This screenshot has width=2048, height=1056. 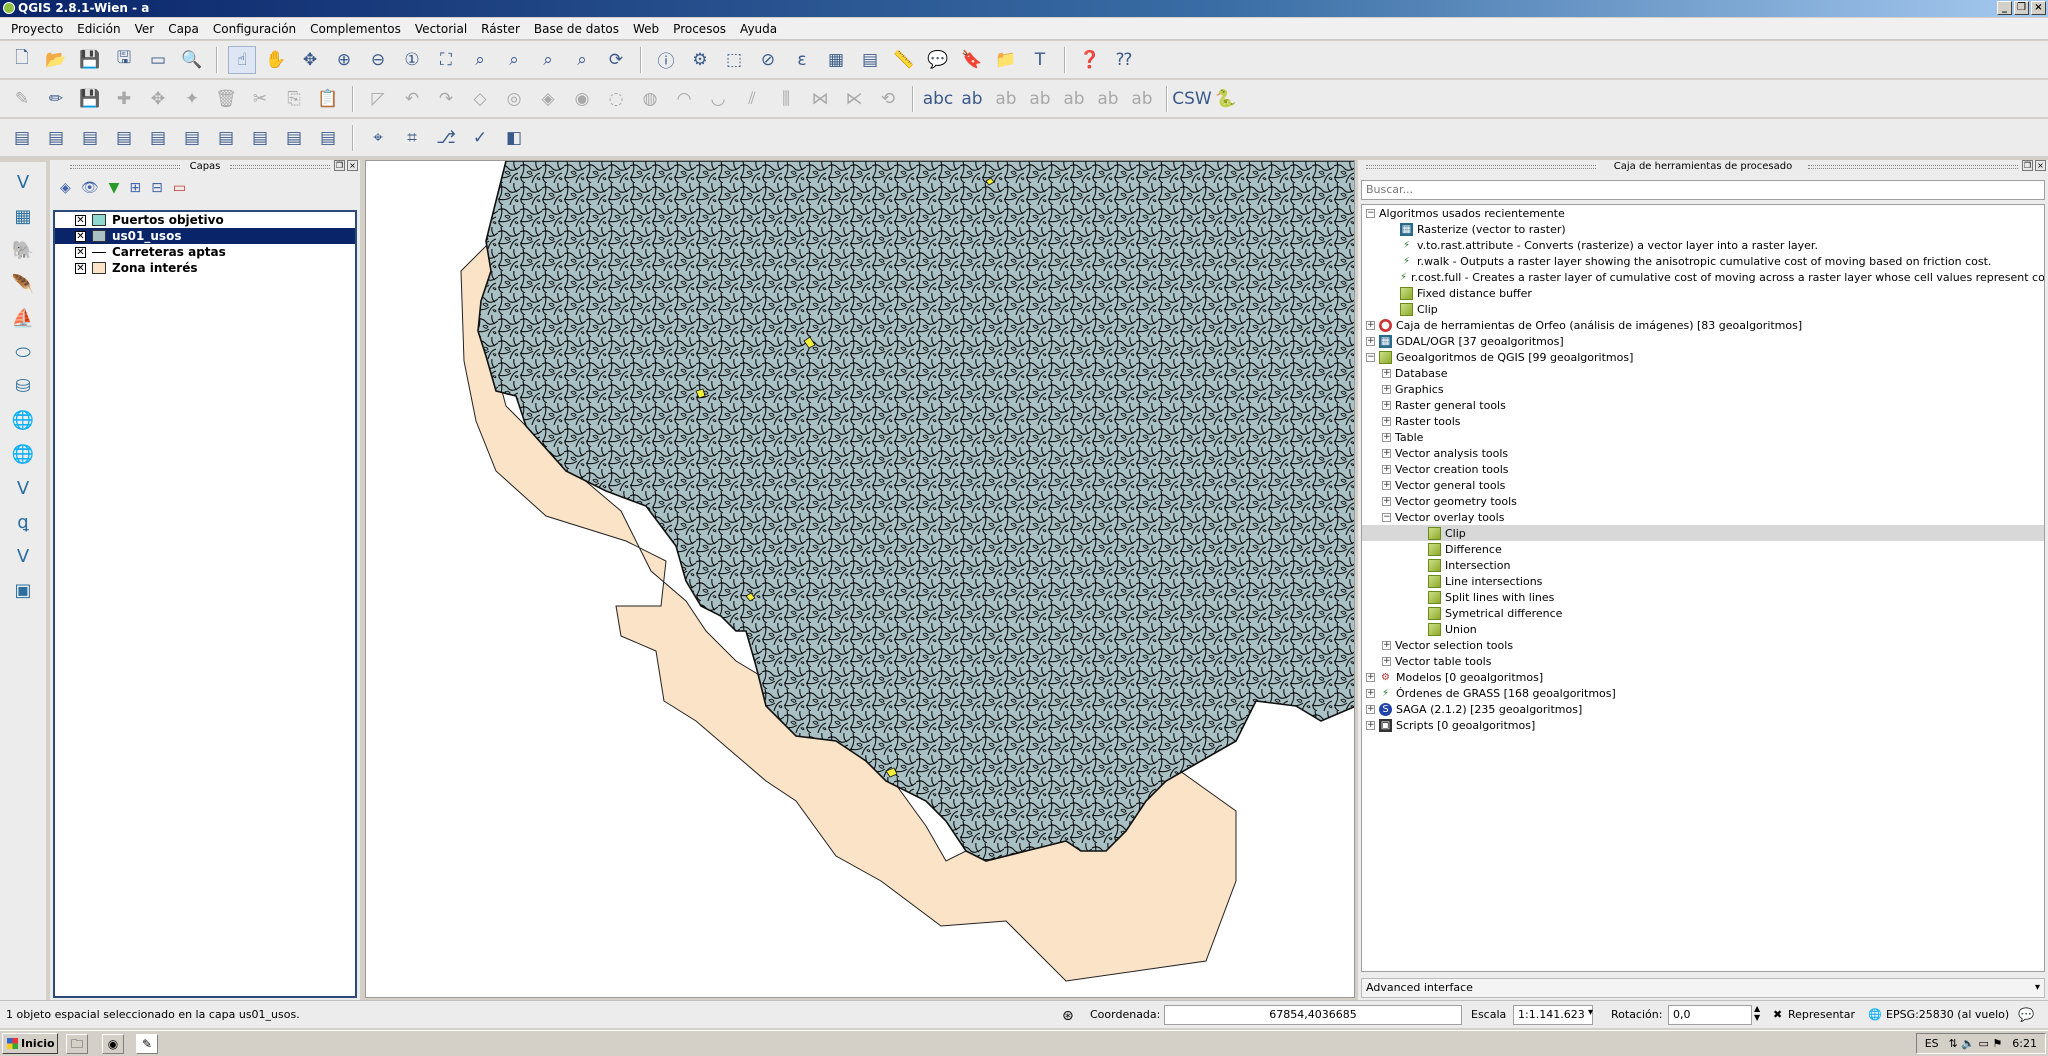 I want to click on new-temp-layer-icon: ▣, so click(x=23, y=590).